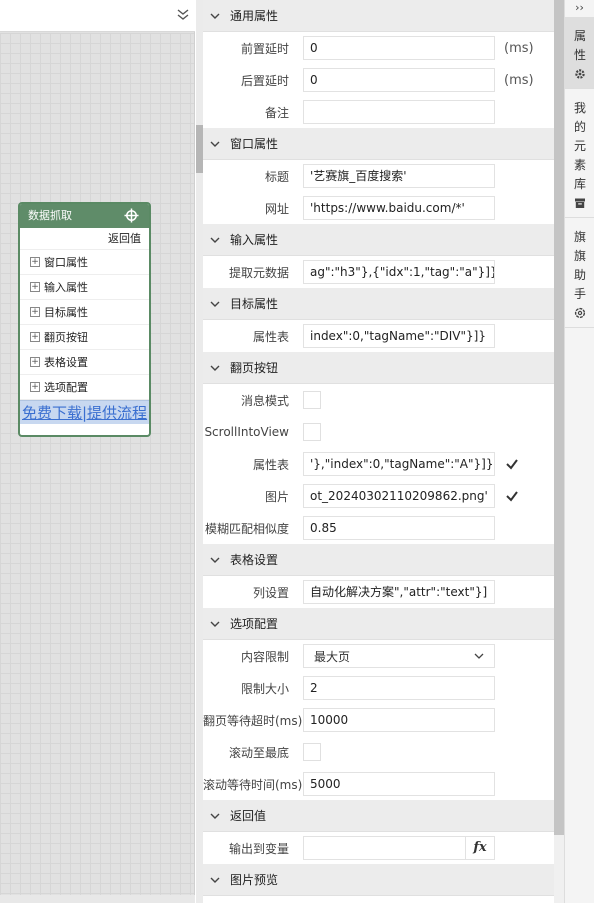 The height and width of the screenshot is (903, 594). I want to click on row-pager-attr: 属性表 '},"index":0,"tagName":"A"}]}, so click(378, 464).